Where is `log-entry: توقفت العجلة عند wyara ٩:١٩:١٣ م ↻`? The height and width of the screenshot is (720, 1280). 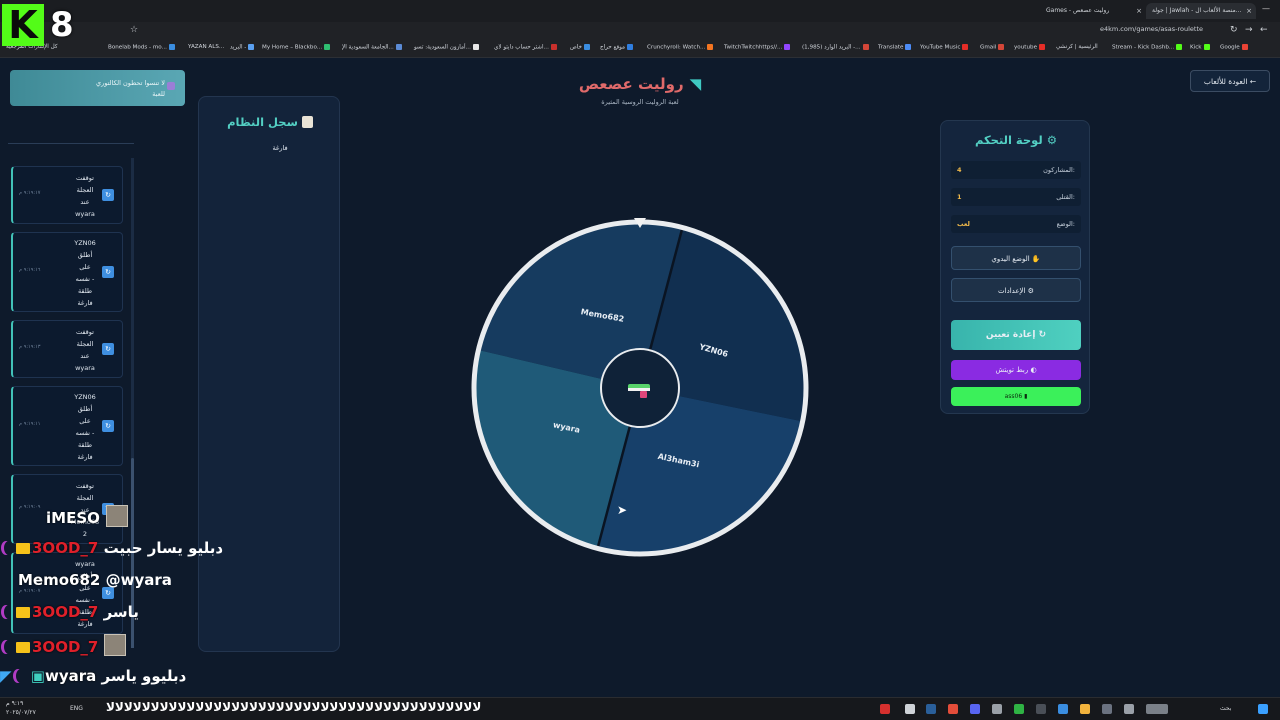 log-entry: توقفت العجلة عند wyara ٩:١٩:١٣ م ↻ is located at coordinates (67, 349).